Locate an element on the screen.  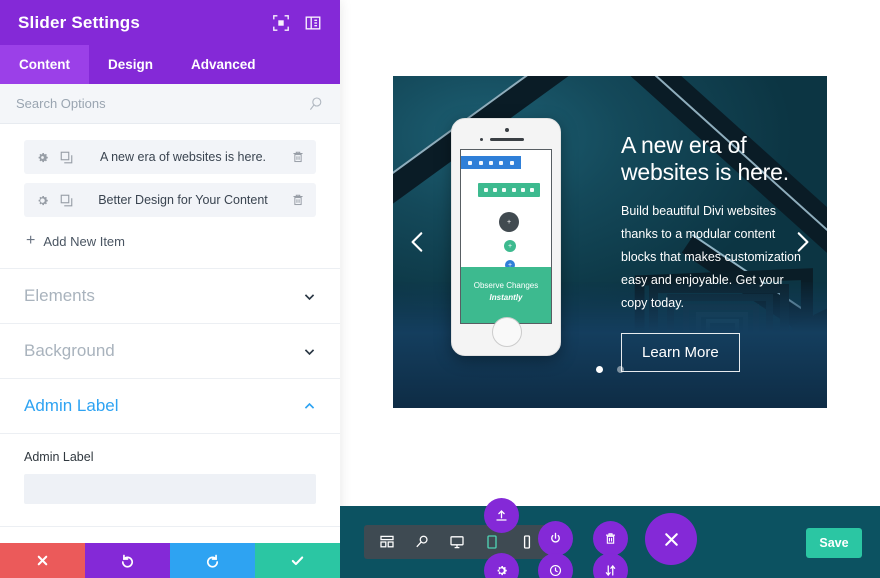
panel-header: Slider Settings is located at coordinates (170, 22).